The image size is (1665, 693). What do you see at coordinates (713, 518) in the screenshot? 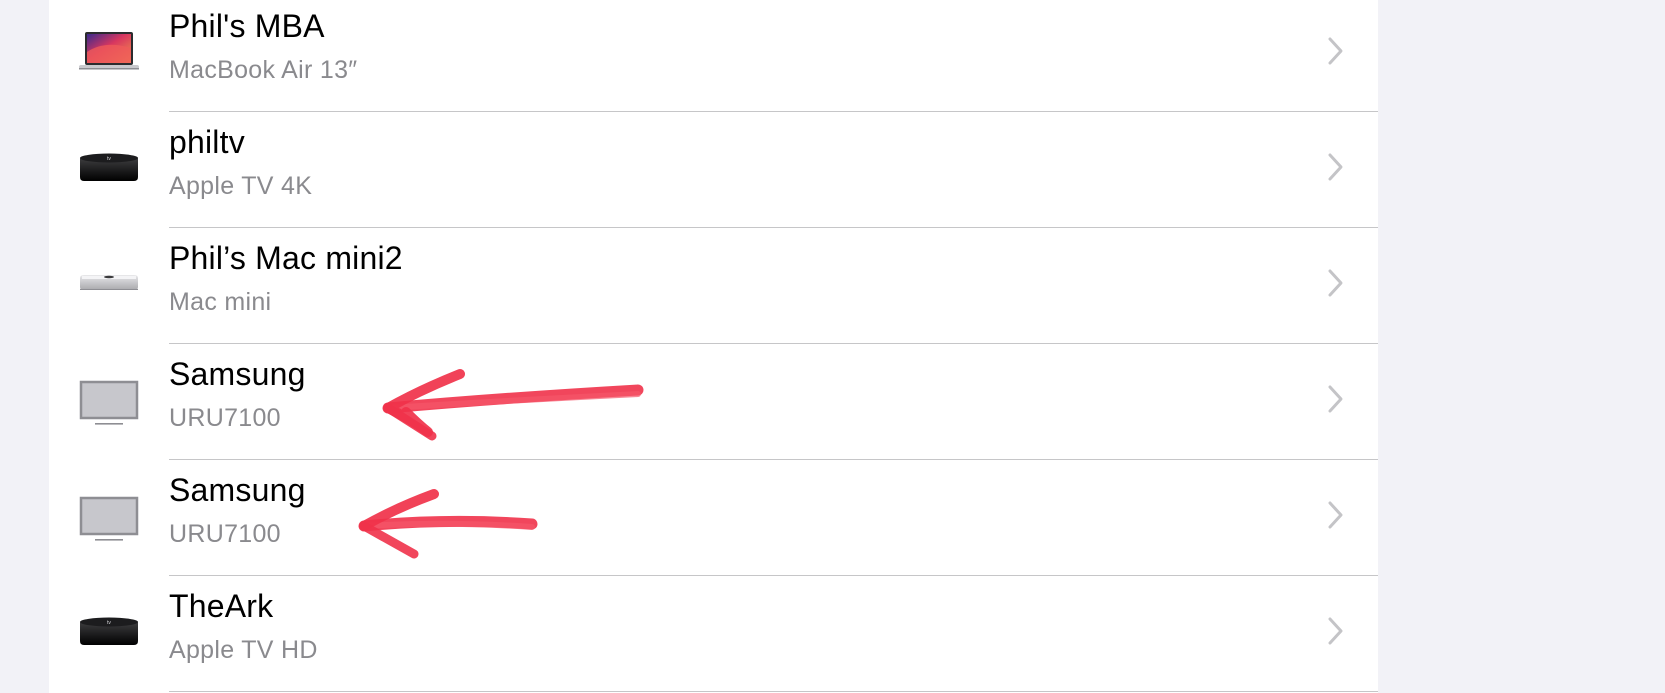
I see `device-row-samsung-2: Samsung URU7100` at bounding box center [713, 518].